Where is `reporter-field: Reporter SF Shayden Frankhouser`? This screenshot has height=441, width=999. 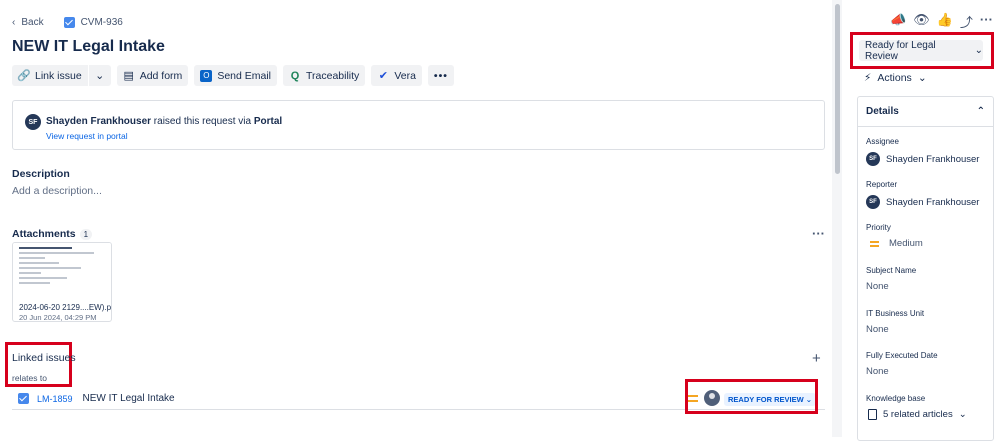 reporter-field: Reporter SF Shayden Frankhouser is located at coordinates (923, 194).